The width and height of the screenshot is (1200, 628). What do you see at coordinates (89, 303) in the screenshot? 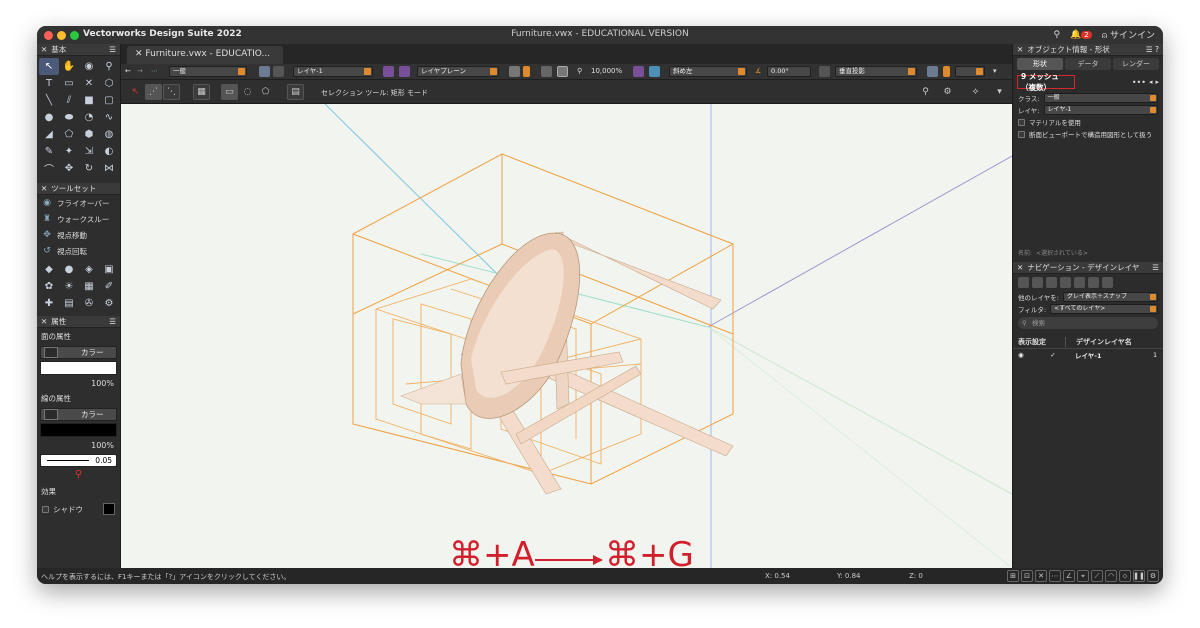
I see `mesh-tool-icon: ✇` at bounding box center [89, 303].